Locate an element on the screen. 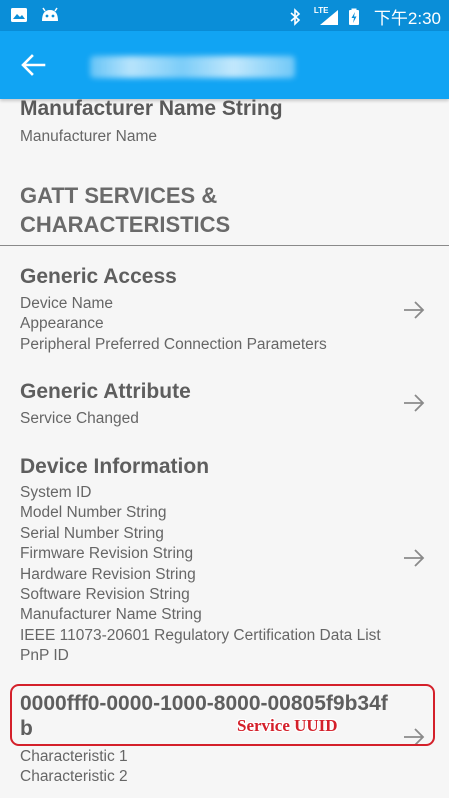  characteristic-item: Characteristic 1 is located at coordinates (74, 756).